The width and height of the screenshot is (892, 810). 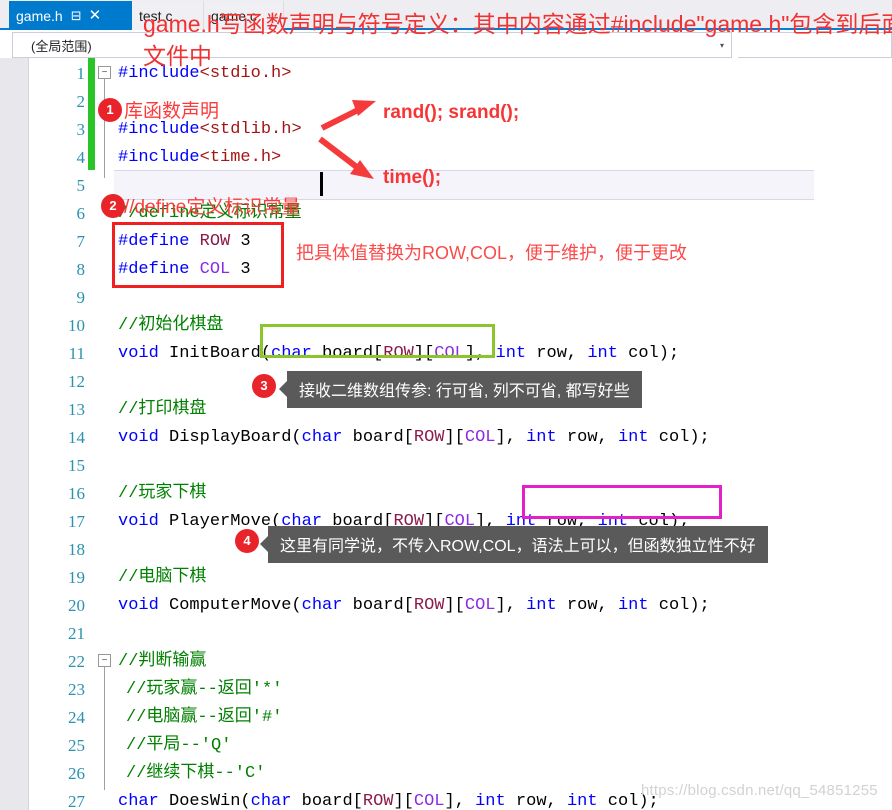 What do you see at coordinates (240, 157) in the screenshot?
I see `code-token: <time.h>` at bounding box center [240, 157].